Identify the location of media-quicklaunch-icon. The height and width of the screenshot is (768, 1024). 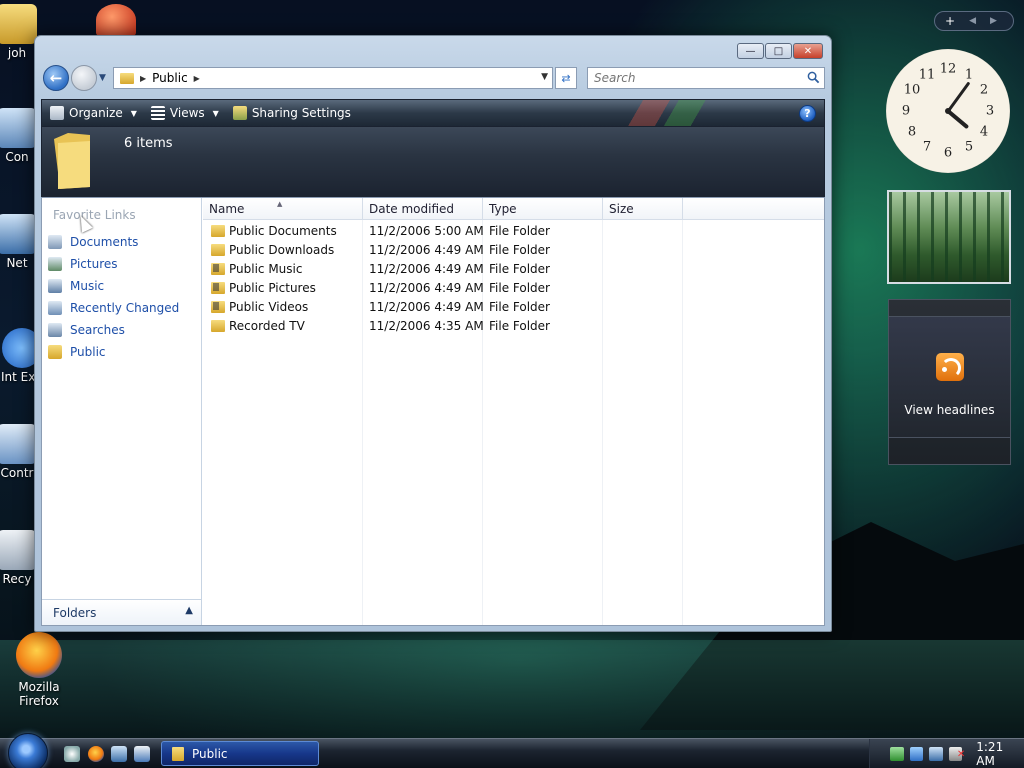
(142, 754).